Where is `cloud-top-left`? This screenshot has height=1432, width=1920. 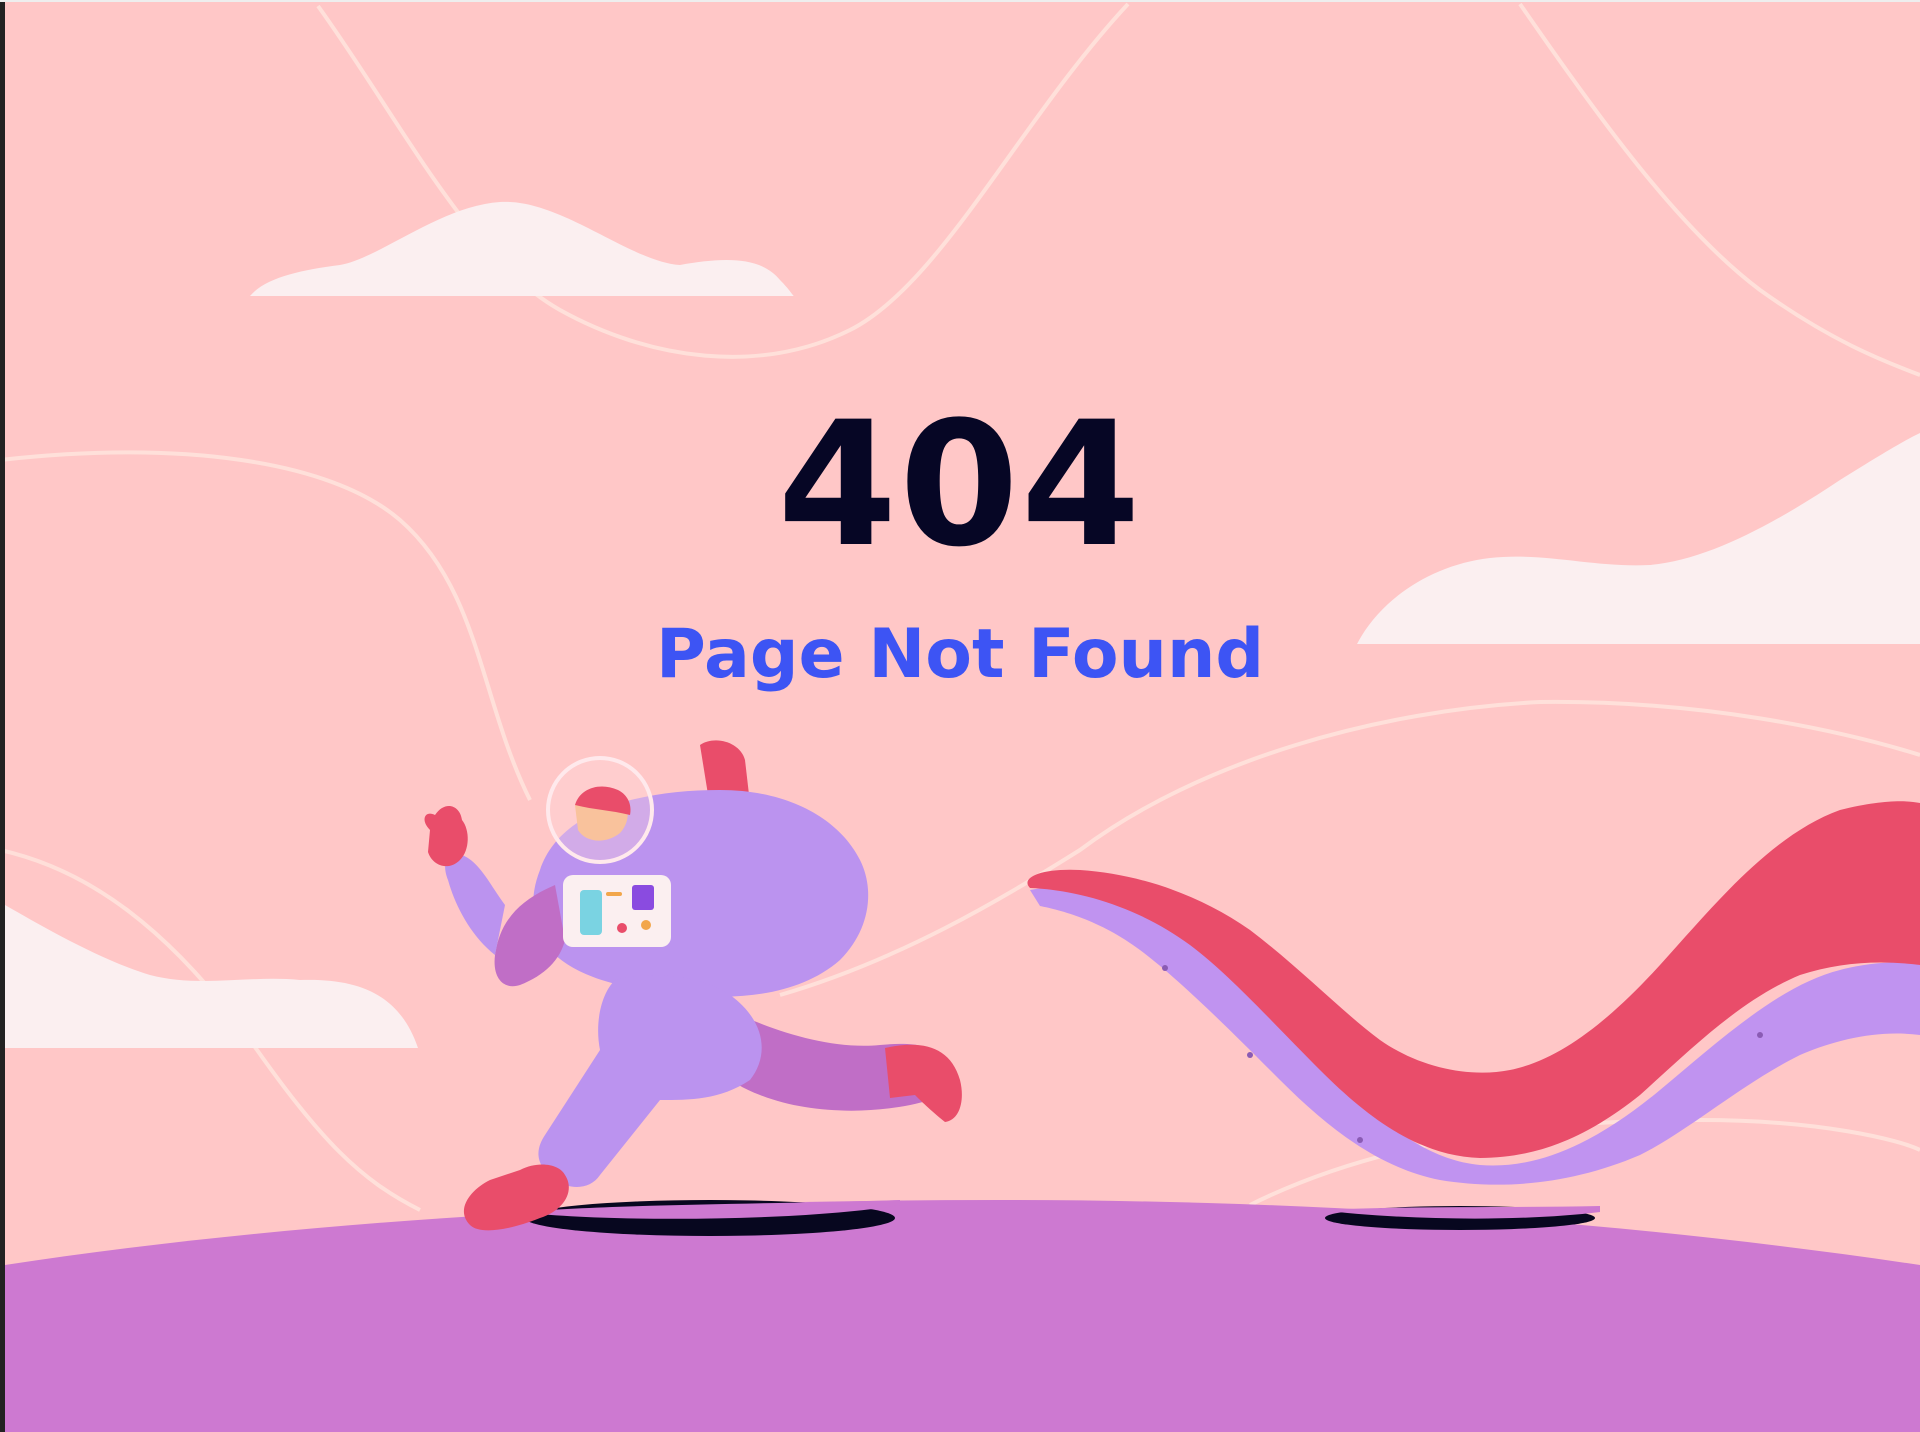 cloud-top-left is located at coordinates (522, 248).